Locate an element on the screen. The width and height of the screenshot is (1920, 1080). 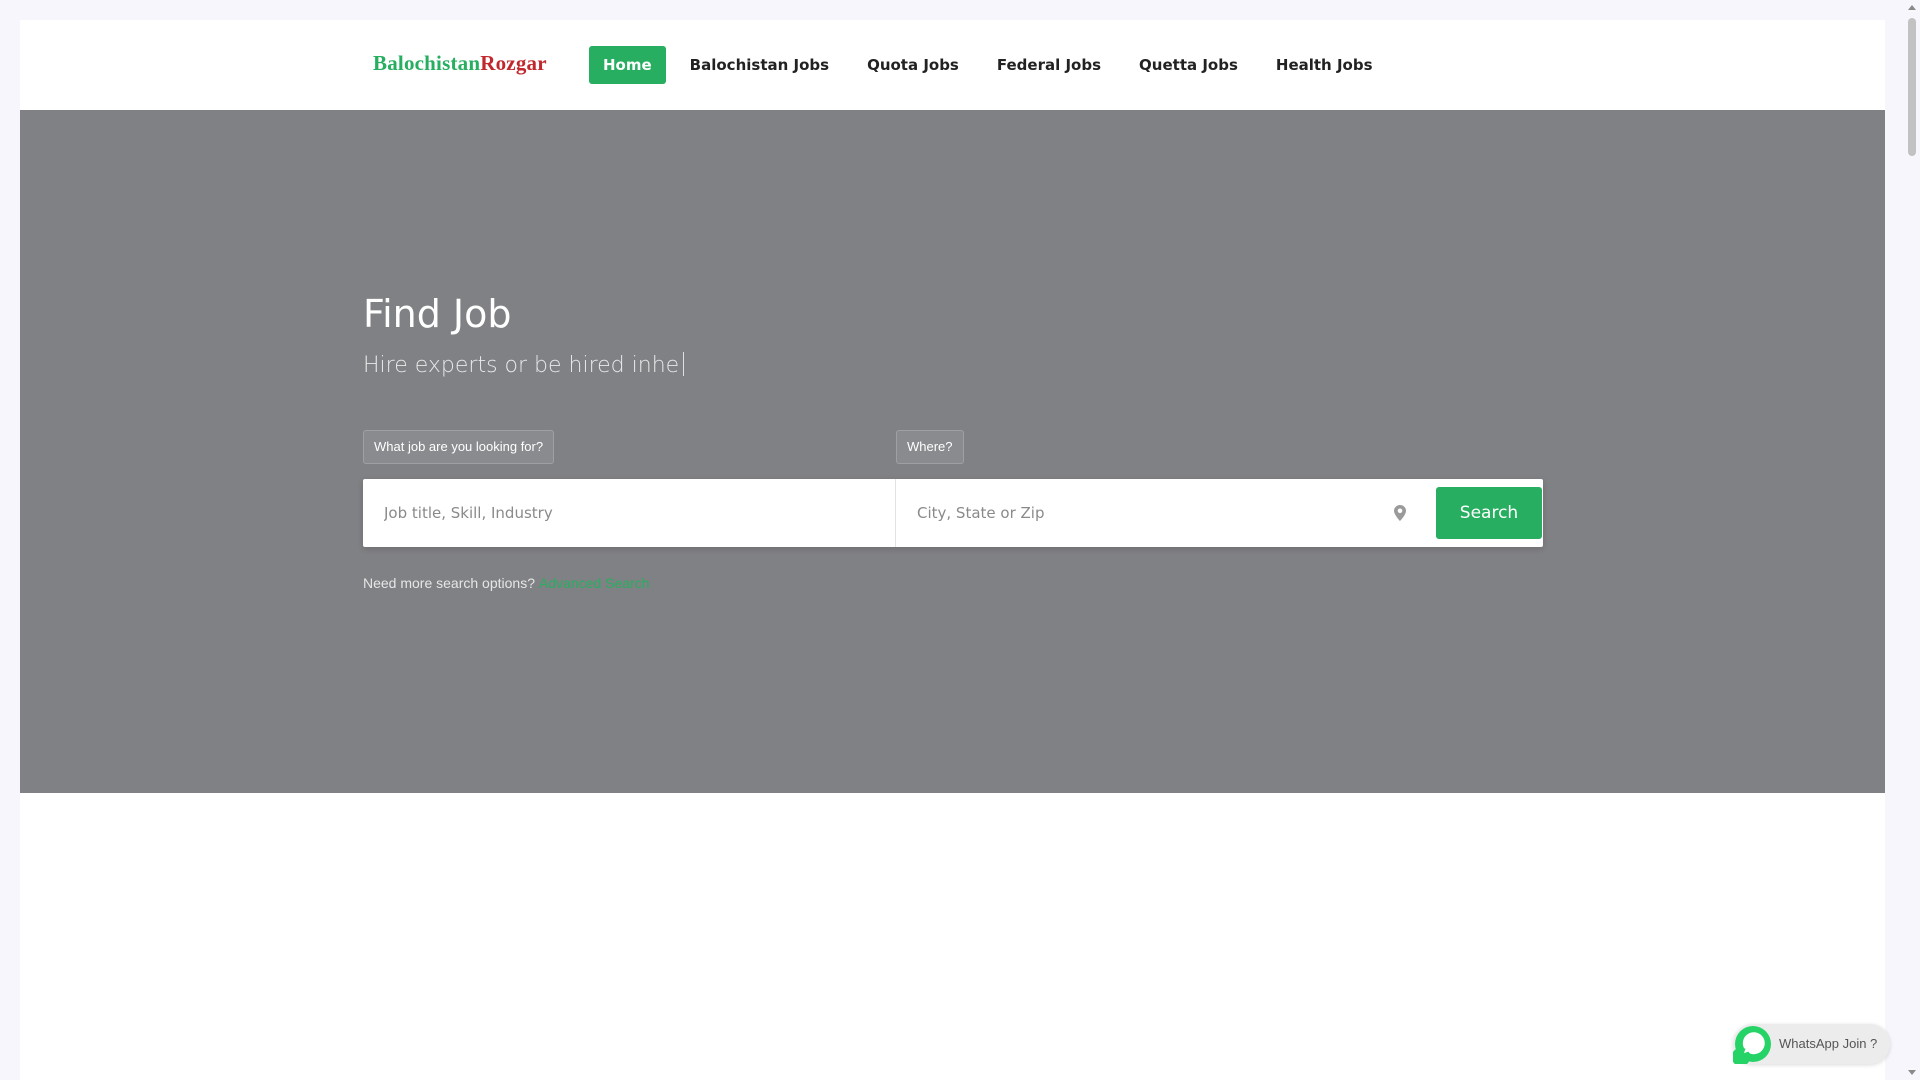
scroll-up-icon is located at coordinates (1912, 7).